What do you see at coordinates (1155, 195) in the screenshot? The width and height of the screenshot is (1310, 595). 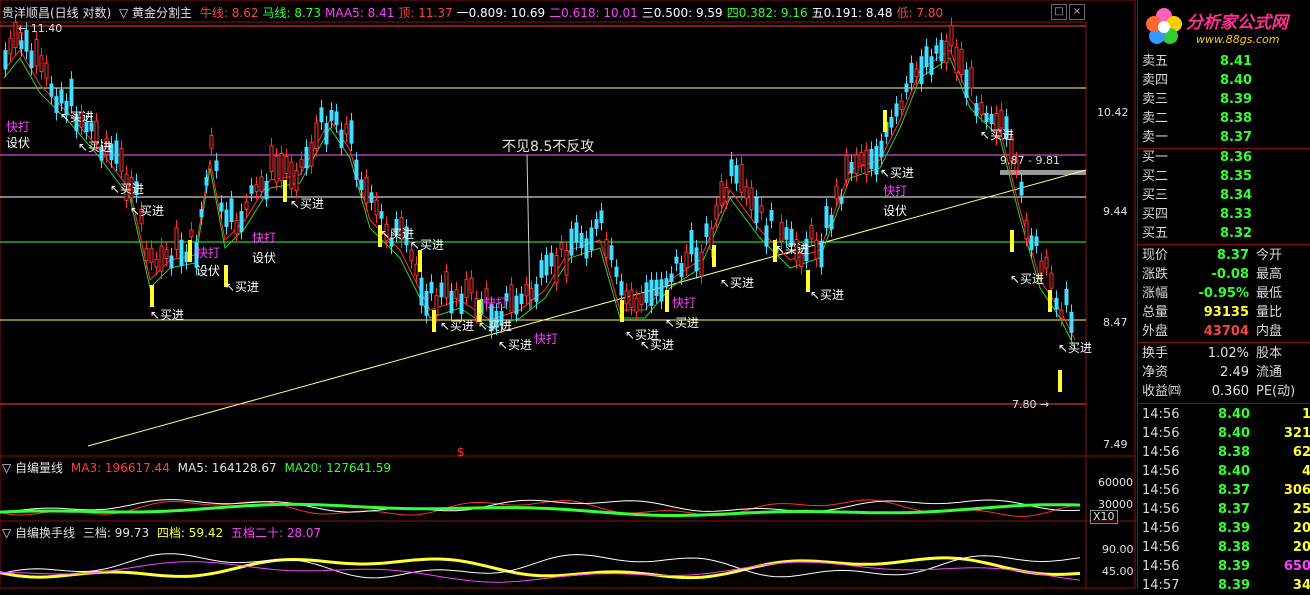 I see `order-level: 买三` at bounding box center [1155, 195].